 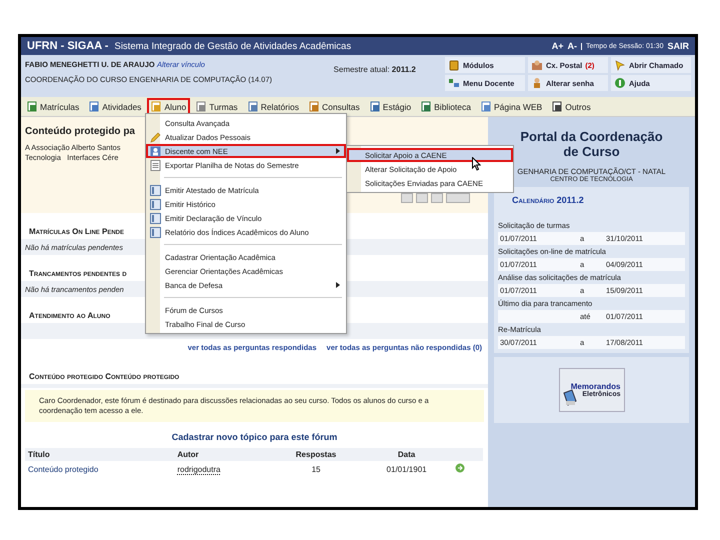 I want to click on system-name: UFRN - SIGAA -, so click(x=67, y=46).